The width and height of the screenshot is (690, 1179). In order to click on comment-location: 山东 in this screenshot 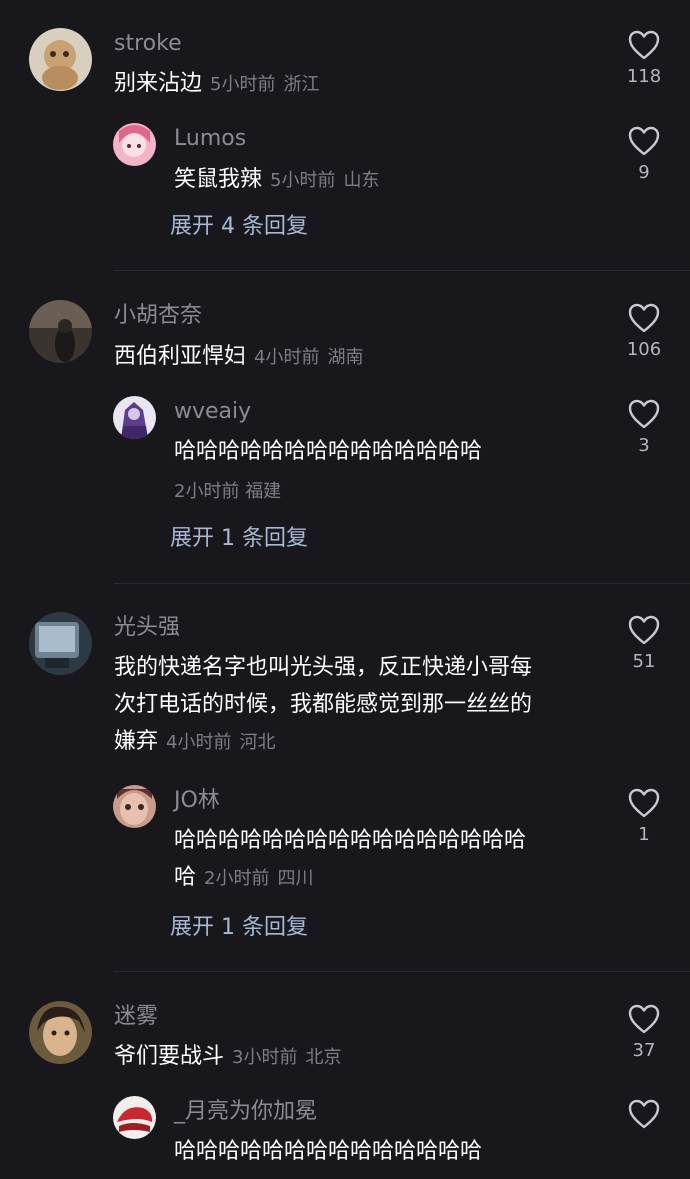, I will do `click(361, 180)`.